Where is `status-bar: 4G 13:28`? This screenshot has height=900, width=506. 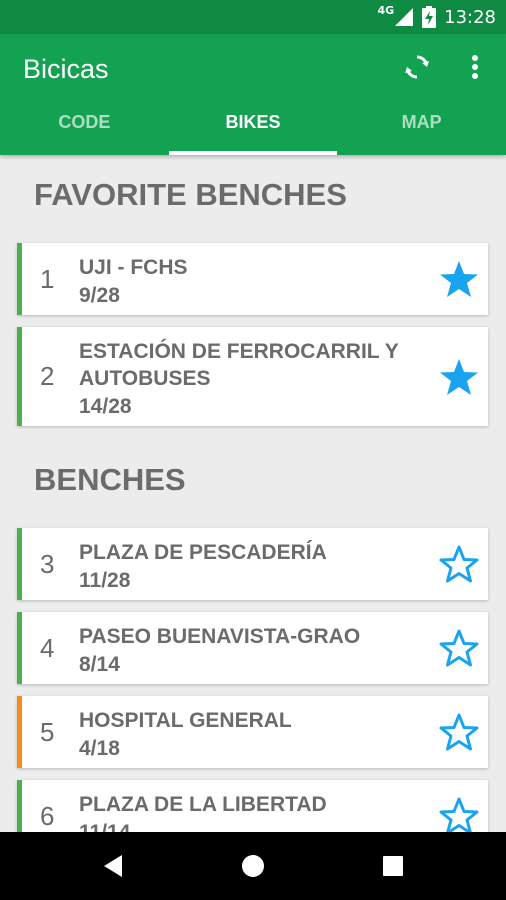 status-bar: 4G 13:28 is located at coordinates (253, 17).